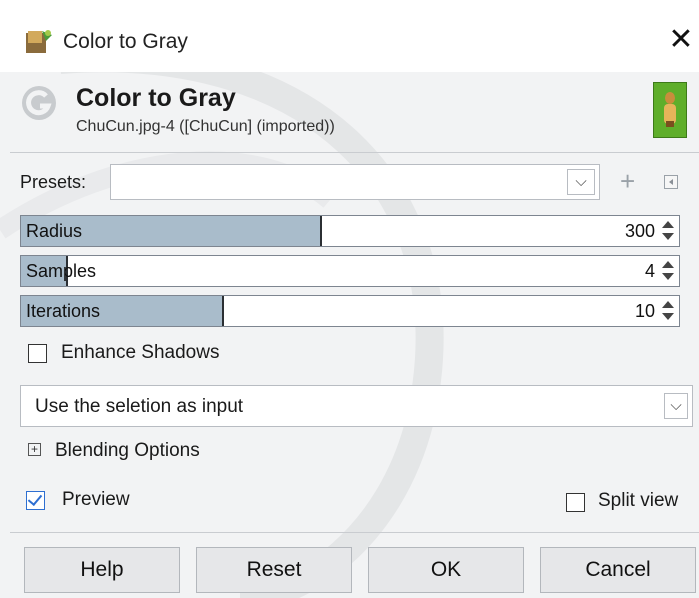  I want to click on help-button: Help, so click(102, 570).